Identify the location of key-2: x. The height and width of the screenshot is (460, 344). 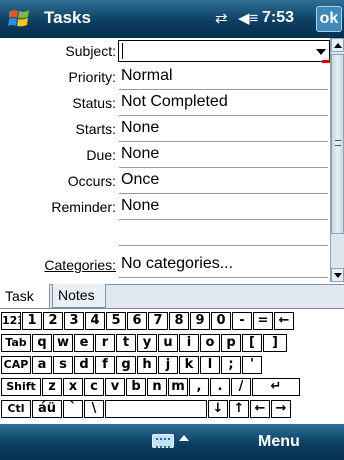
(73, 387).